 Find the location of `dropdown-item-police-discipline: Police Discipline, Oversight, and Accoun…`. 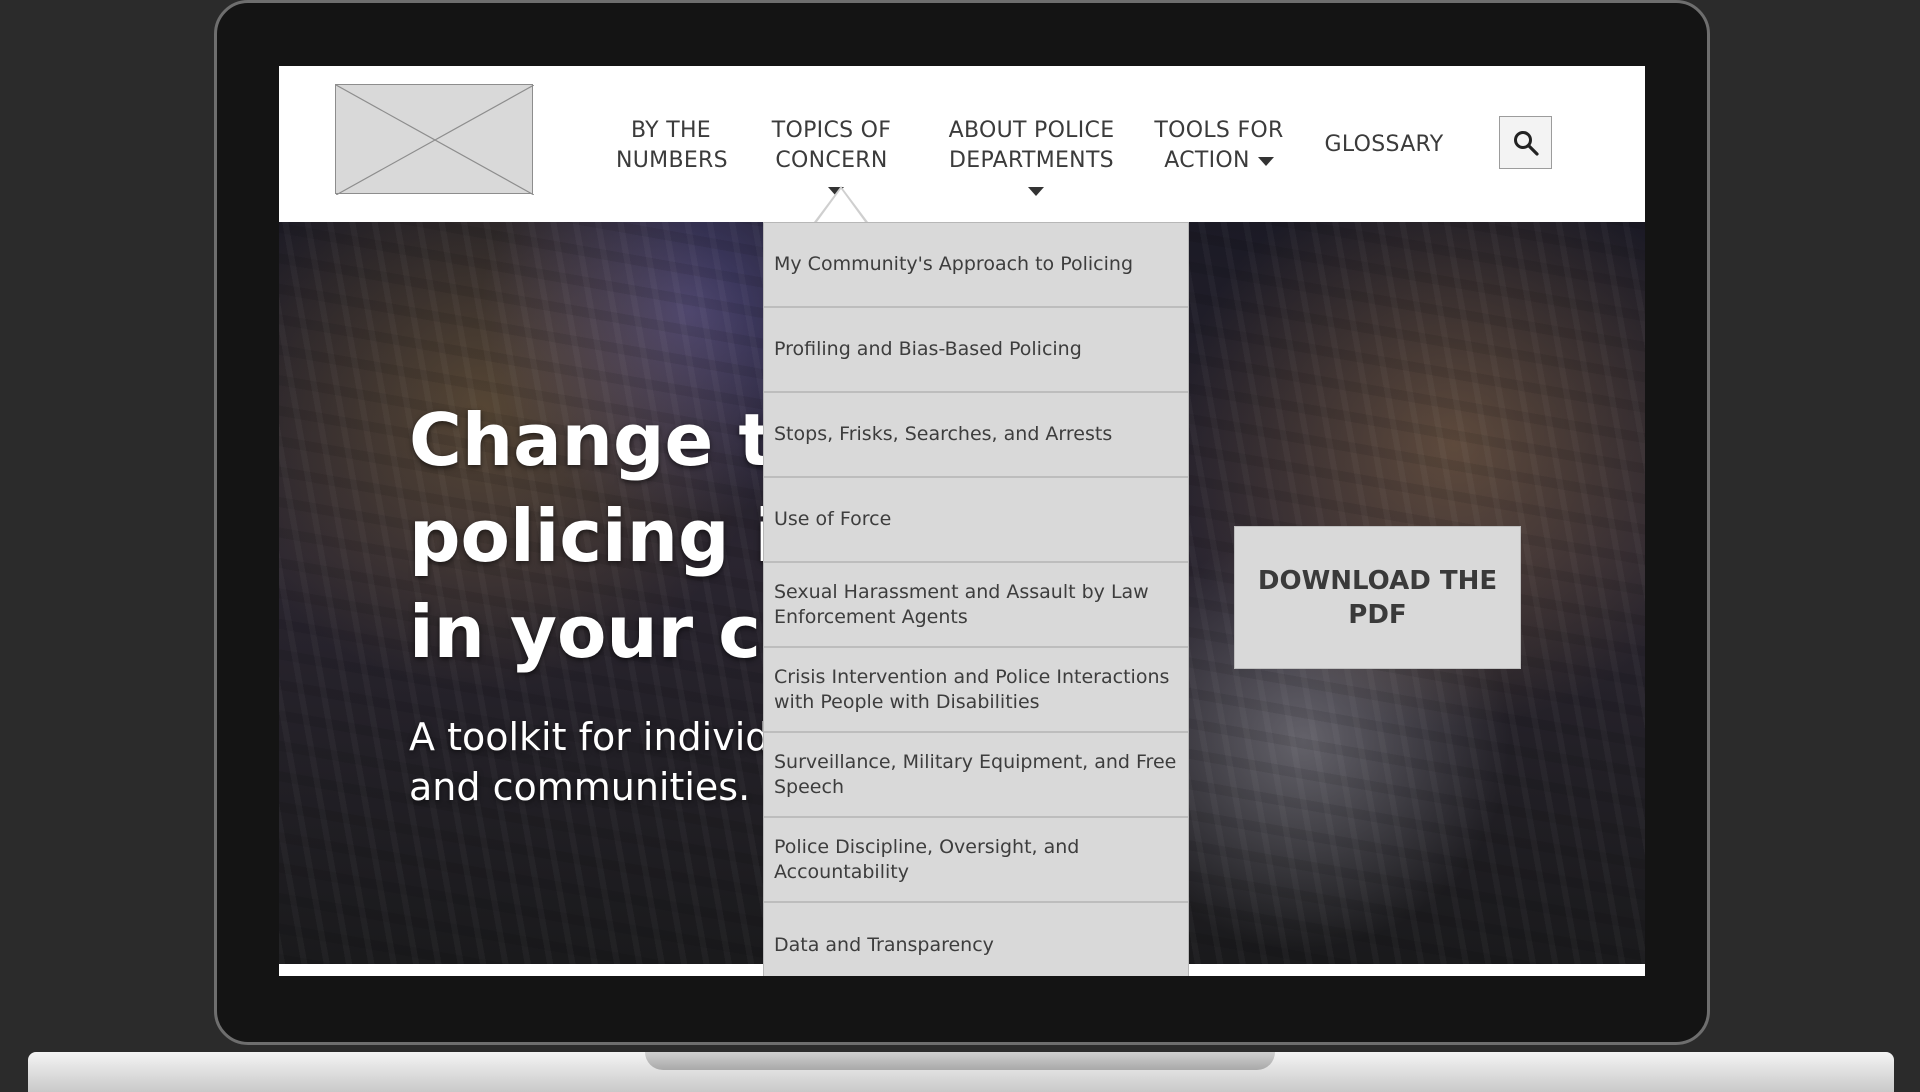

dropdown-item-police-discipline: Police Discipline, Oversight, and Accoun… is located at coordinates (976, 860).